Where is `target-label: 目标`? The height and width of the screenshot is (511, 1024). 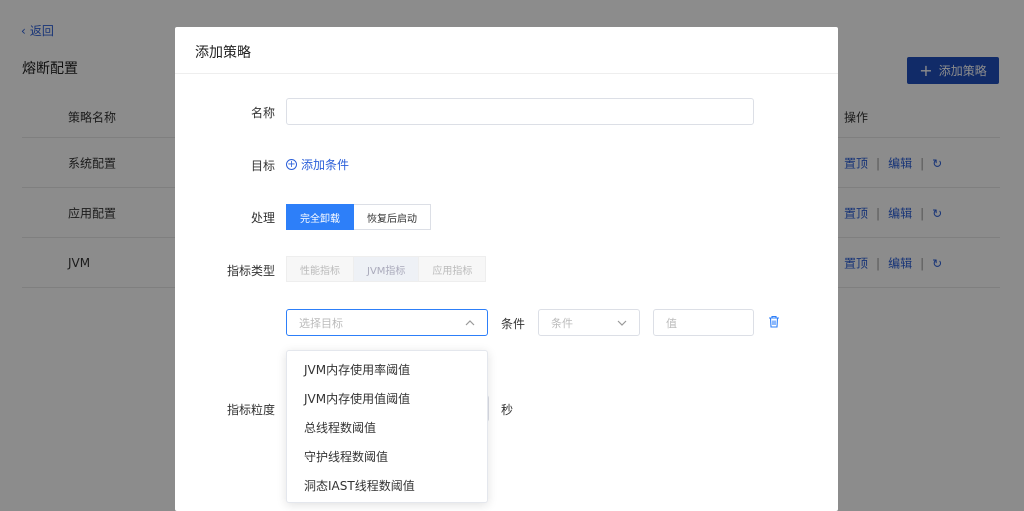
target-label: 目标 is located at coordinates (262, 166).